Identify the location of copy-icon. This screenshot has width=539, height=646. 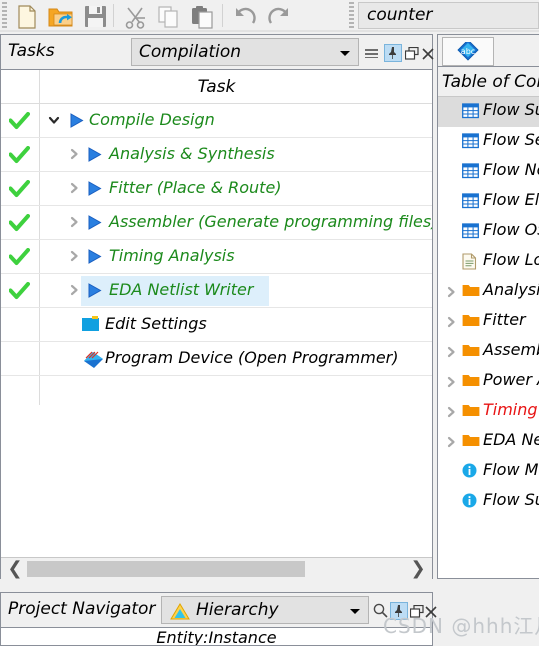
(169, 16).